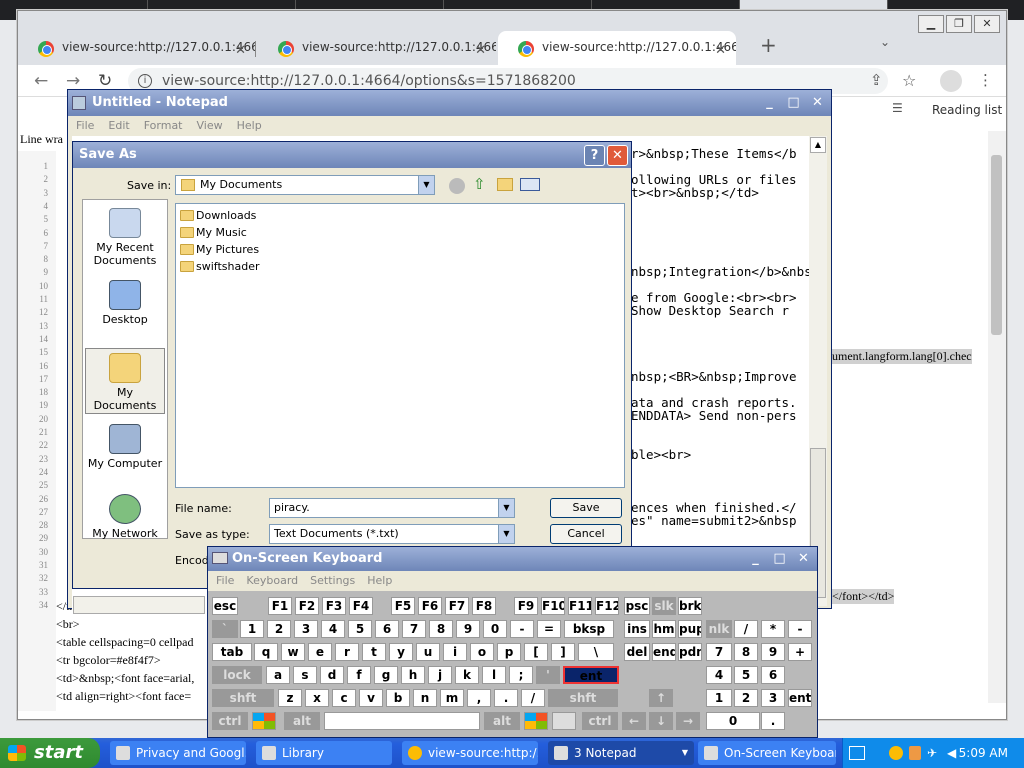 This screenshot has width=1024, height=768. What do you see at coordinates (243, 698) in the screenshot?
I see `osk-key: shft` at bounding box center [243, 698].